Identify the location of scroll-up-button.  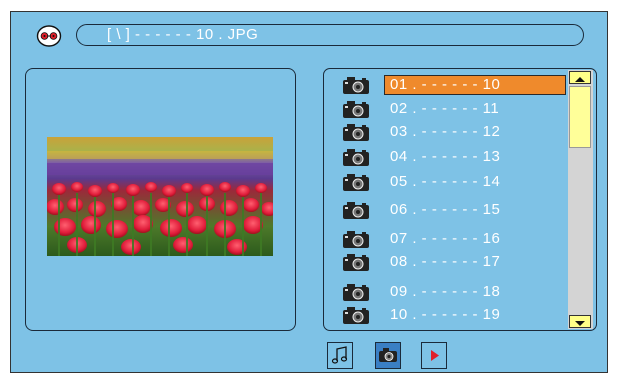
(580, 77).